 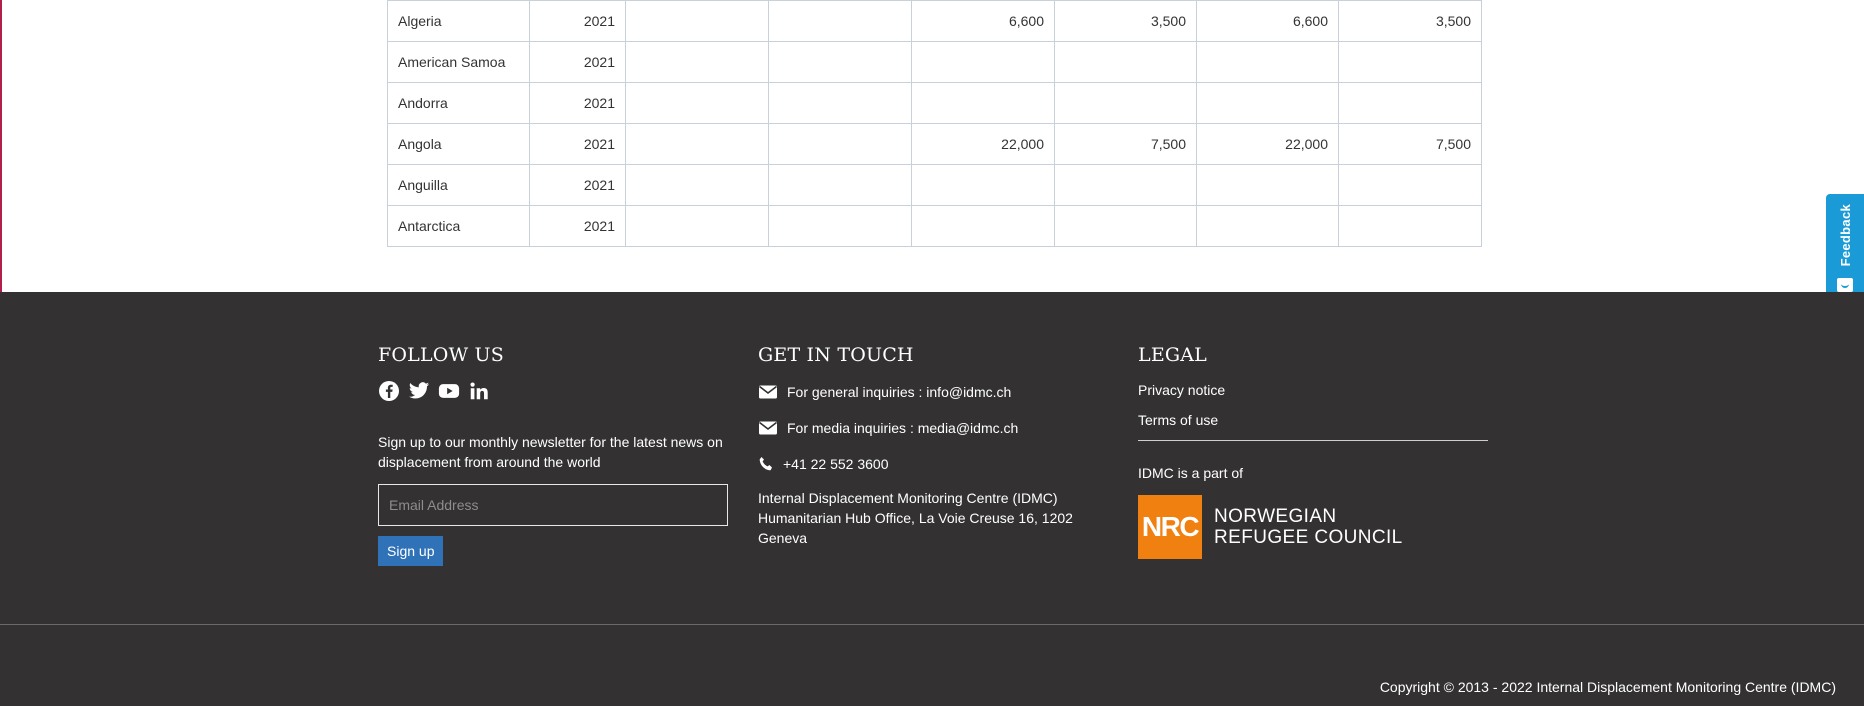 What do you see at coordinates (903, 428) in the screenshot?
I see `media-inquiries-text: For media inquiries : media@idmc.ch` at bounding box center [903, 428].